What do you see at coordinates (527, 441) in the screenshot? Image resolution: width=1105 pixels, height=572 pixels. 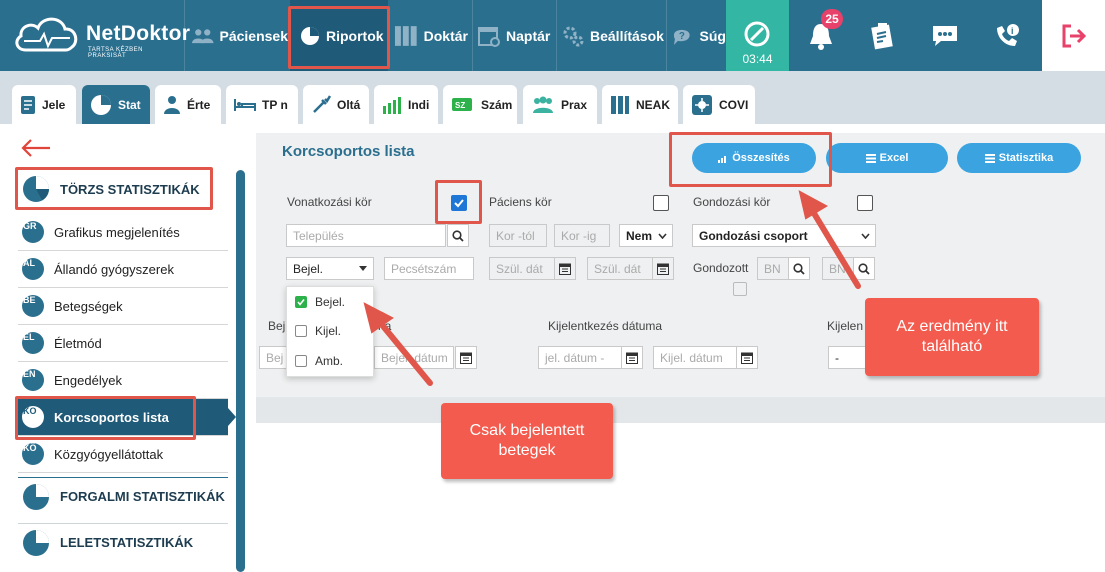 I see `callout-only-reported: Csak bejelentett betegek` at bounding box center [527, 441].